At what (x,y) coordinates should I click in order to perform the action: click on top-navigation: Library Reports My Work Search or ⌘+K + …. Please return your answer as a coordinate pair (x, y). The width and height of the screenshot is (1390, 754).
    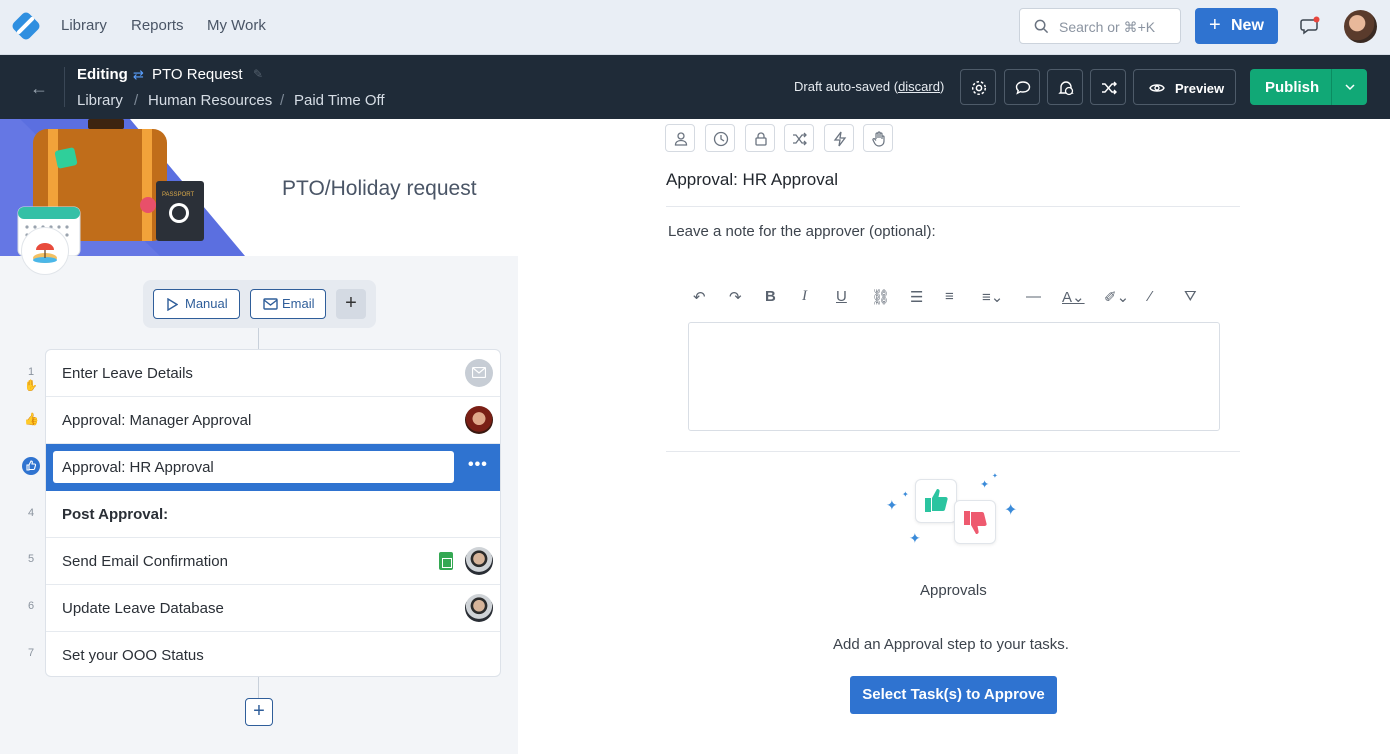
    Looking at the image, I should click on (695, 27).